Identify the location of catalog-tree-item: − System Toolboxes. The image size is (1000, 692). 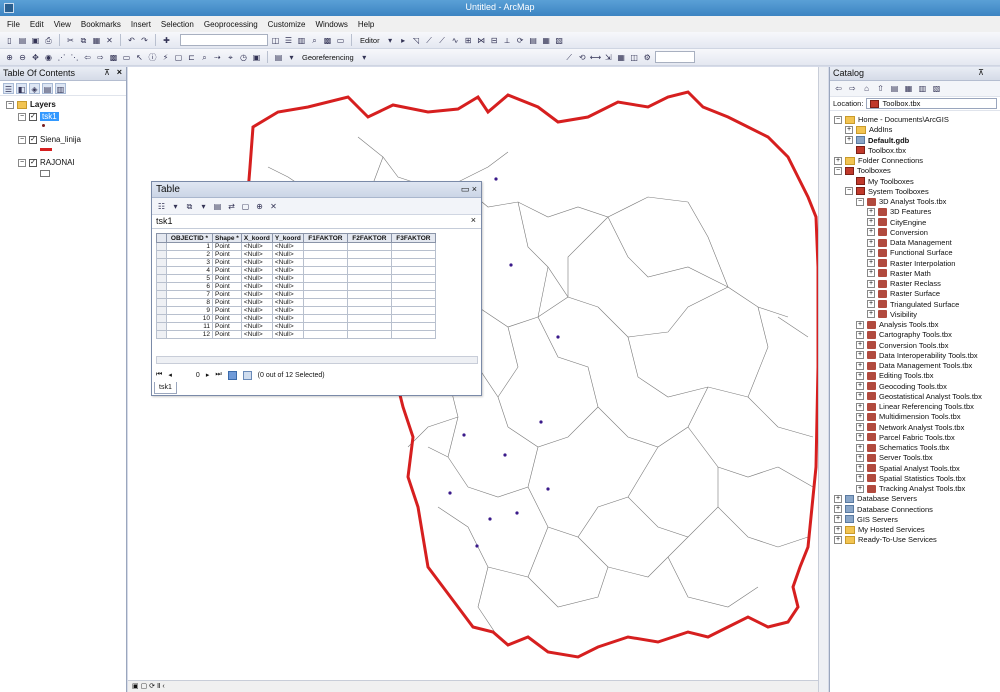
(887, 191).